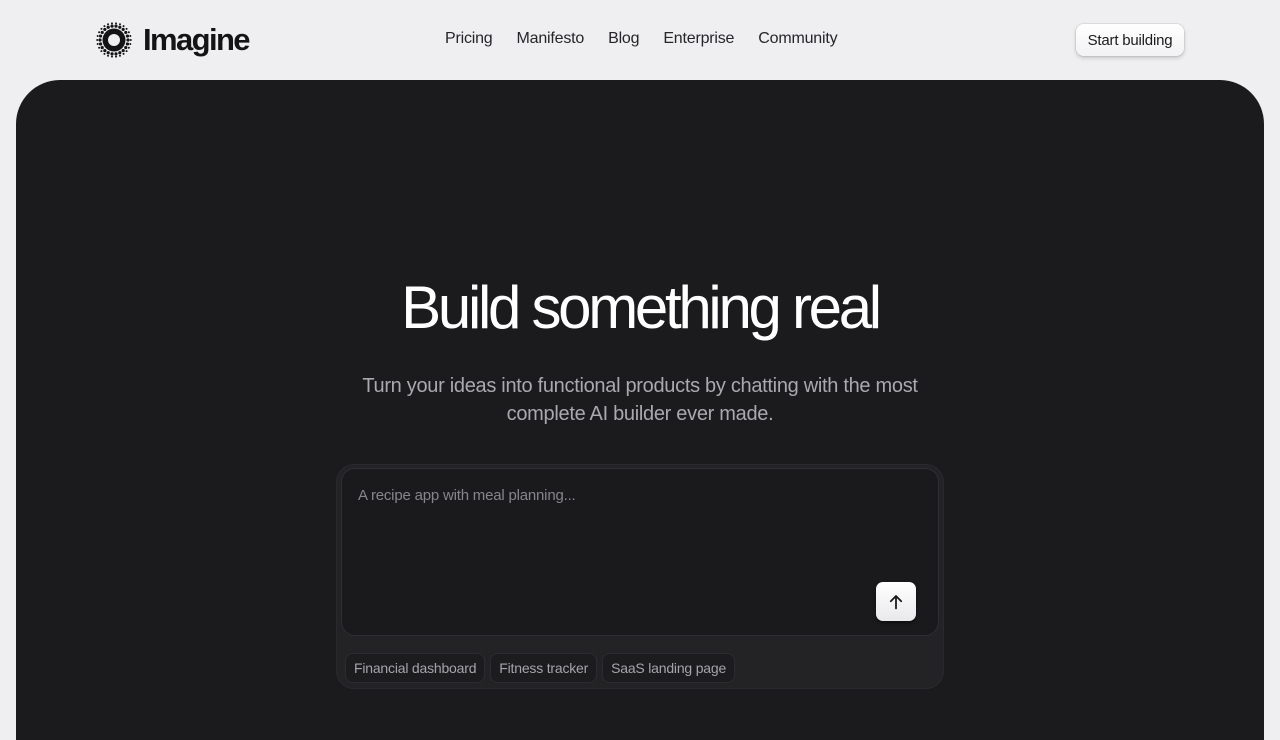 Image resolution: width=1280 pixels, height=740 pixels. I want to click on start-building-button: Start building, so click(1130, 40).